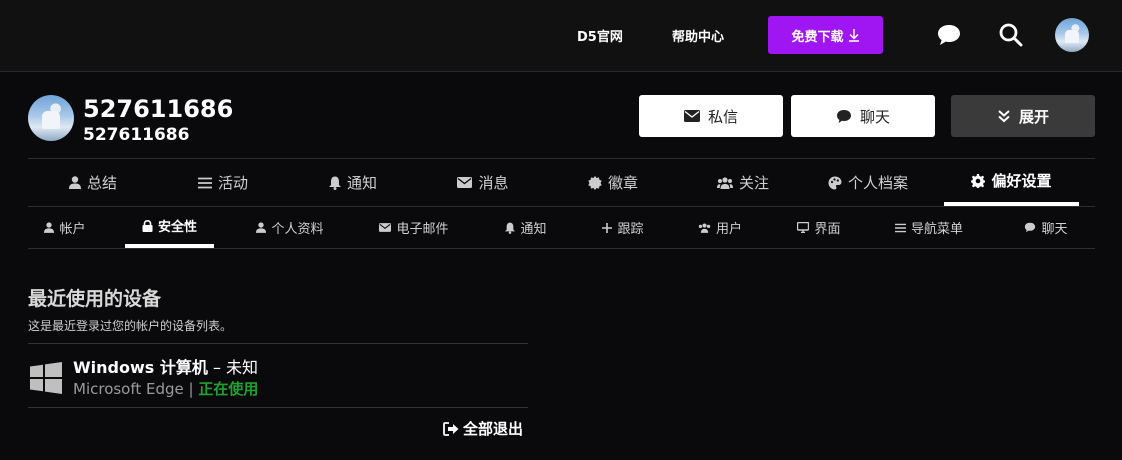  I want to click on subtab-account: 帐户, so click(65, 227).